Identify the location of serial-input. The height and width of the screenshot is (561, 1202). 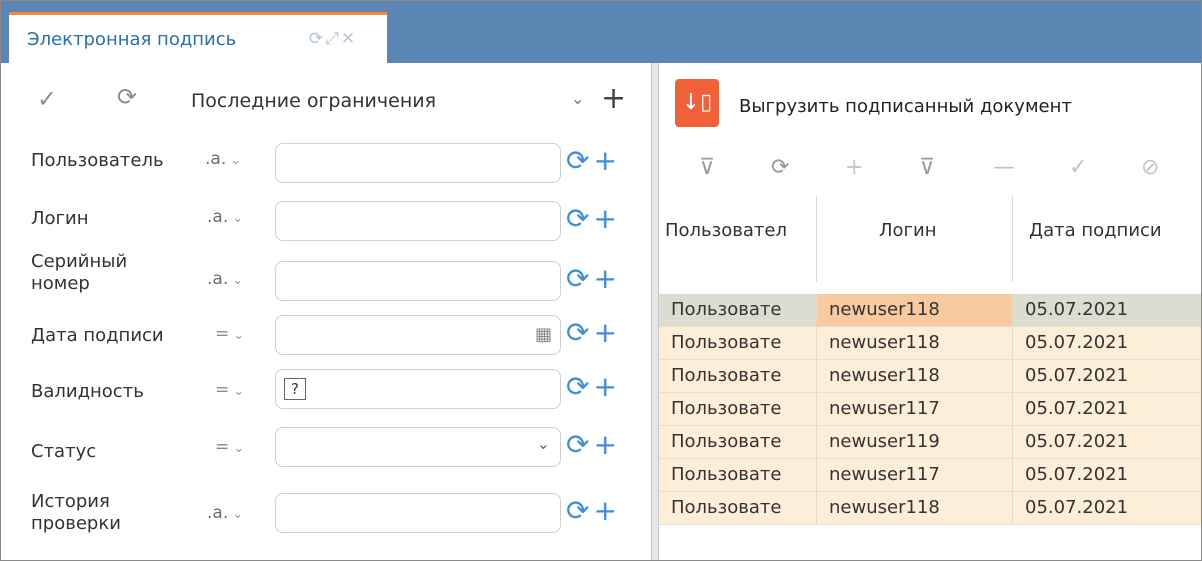
(418, 281).